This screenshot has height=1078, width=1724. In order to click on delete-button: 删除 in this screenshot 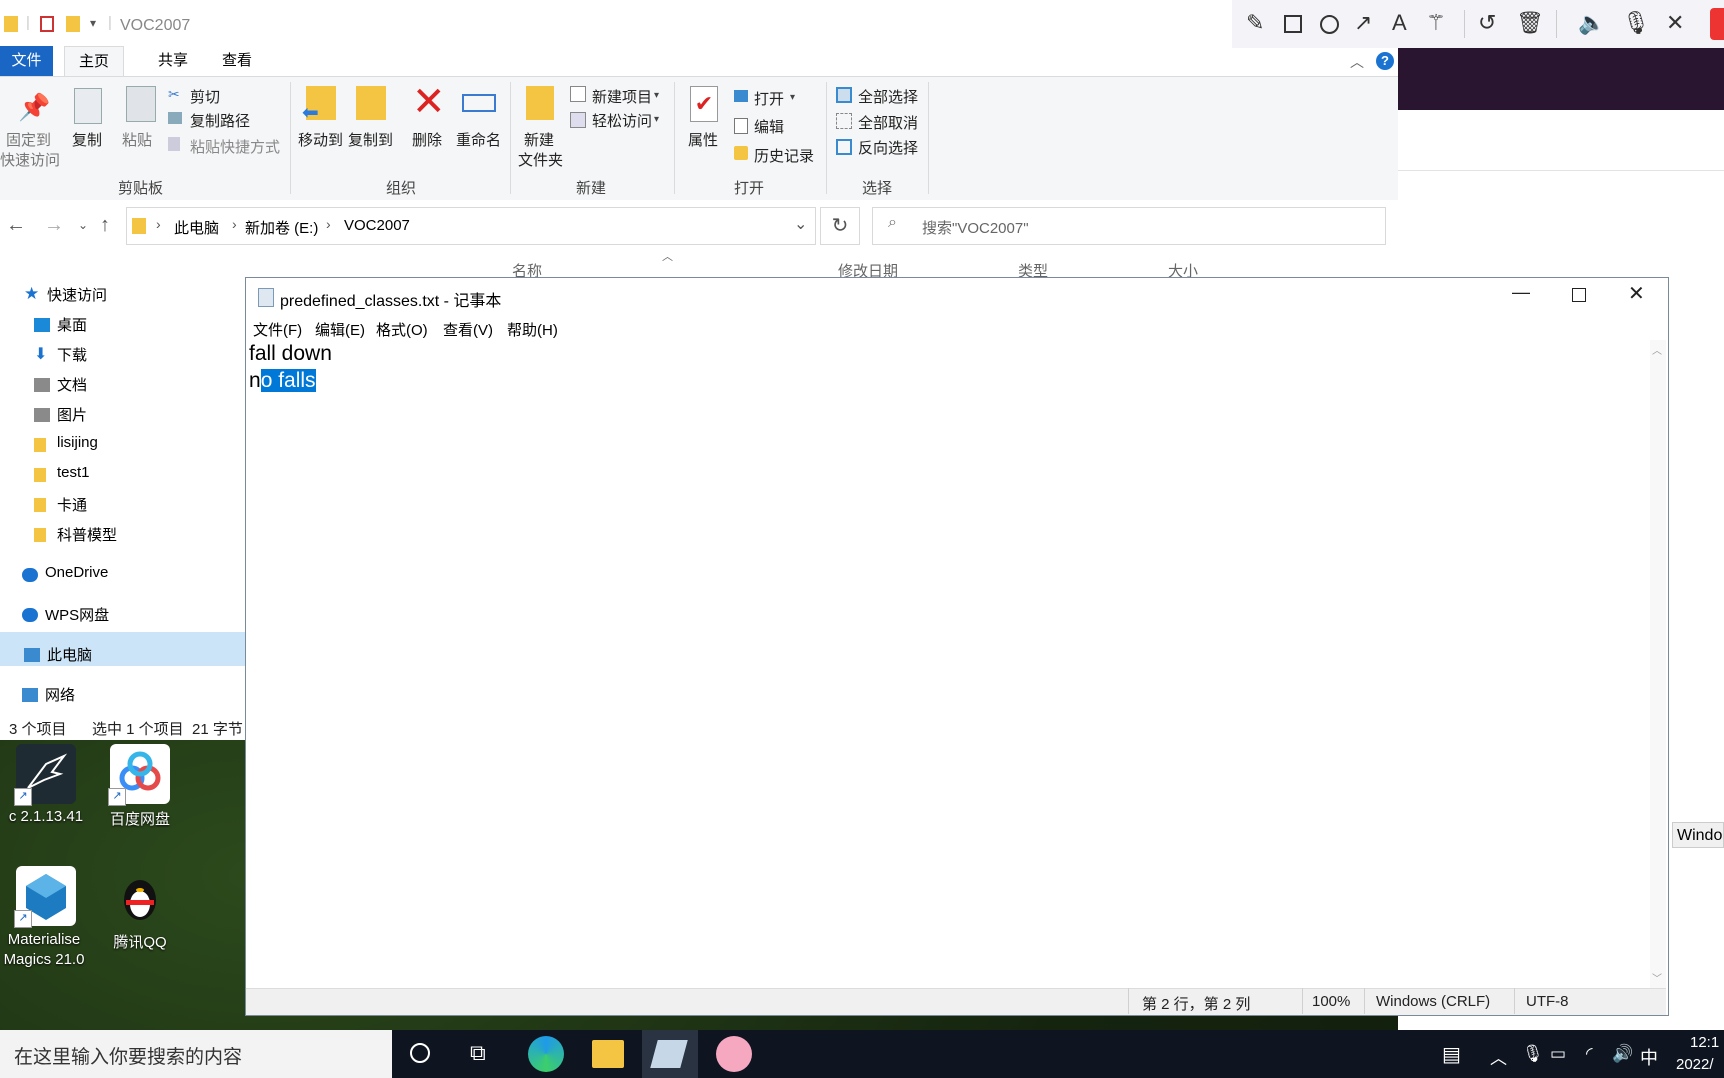, I will do `click(427, 139)`.